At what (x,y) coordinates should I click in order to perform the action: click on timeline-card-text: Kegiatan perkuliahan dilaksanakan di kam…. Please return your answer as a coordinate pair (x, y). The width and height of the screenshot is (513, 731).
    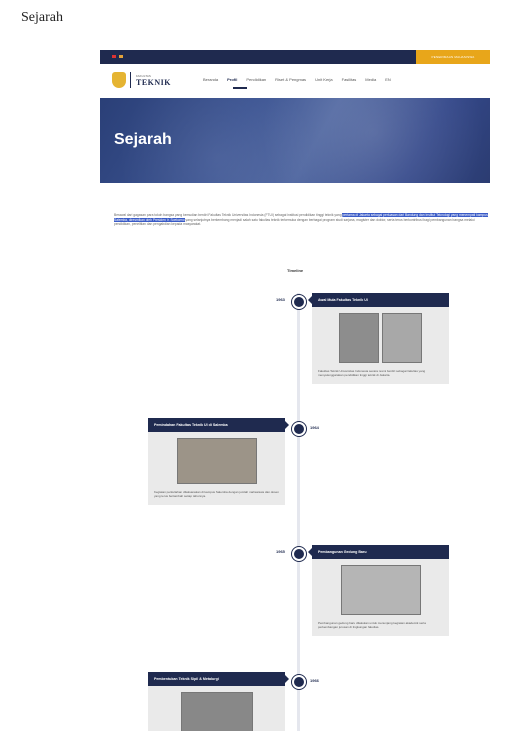
    Looking at the image, I should click on (216, 494).